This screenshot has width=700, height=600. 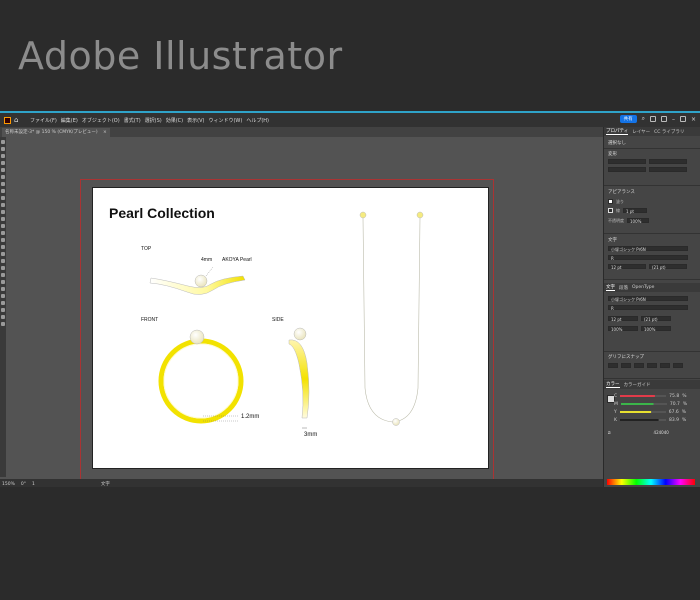 I want to click on screen-mode-icon, so click(x=3, y=317).